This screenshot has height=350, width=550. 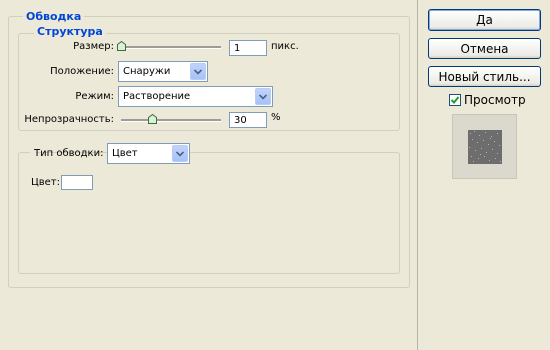 I want to click on size-slider-thumb, so click(x=121, y=46).